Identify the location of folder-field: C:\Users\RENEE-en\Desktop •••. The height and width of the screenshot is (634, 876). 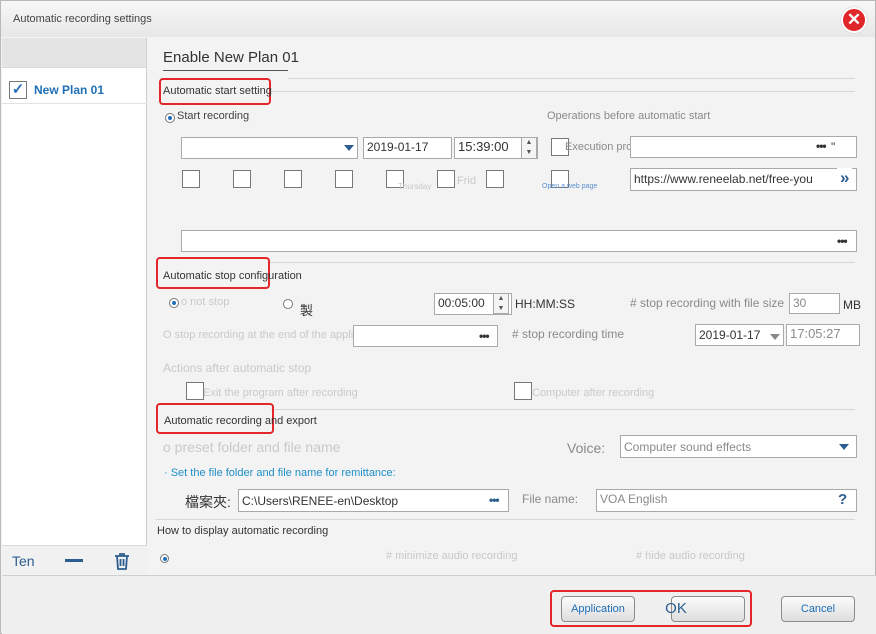
(373, 500).